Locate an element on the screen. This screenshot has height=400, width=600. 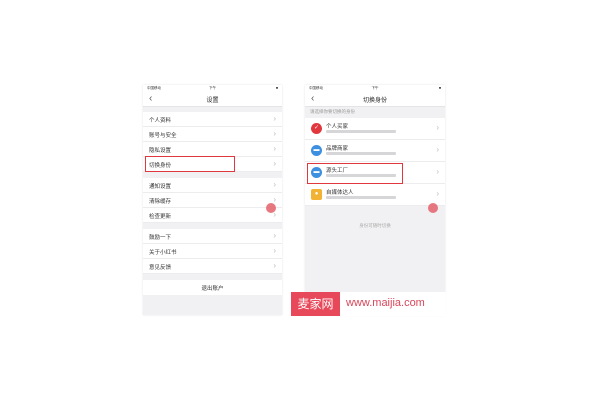
watermark: 麦家网 www.maijia.com is located at coordinates (368, 304).